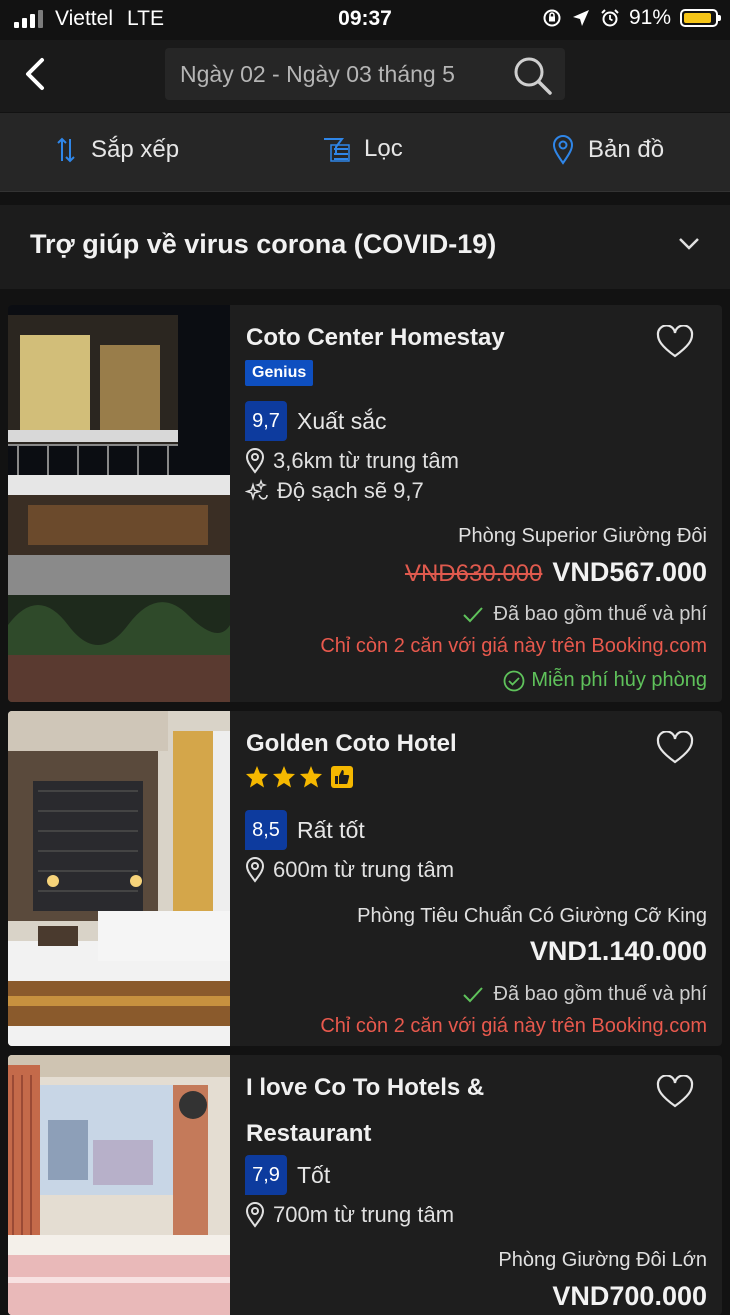  Describe the element at coordinates (350, 490) in the screenshot. I see `cleanliness-text: Độ sạch sẽ 9,7` at that location.